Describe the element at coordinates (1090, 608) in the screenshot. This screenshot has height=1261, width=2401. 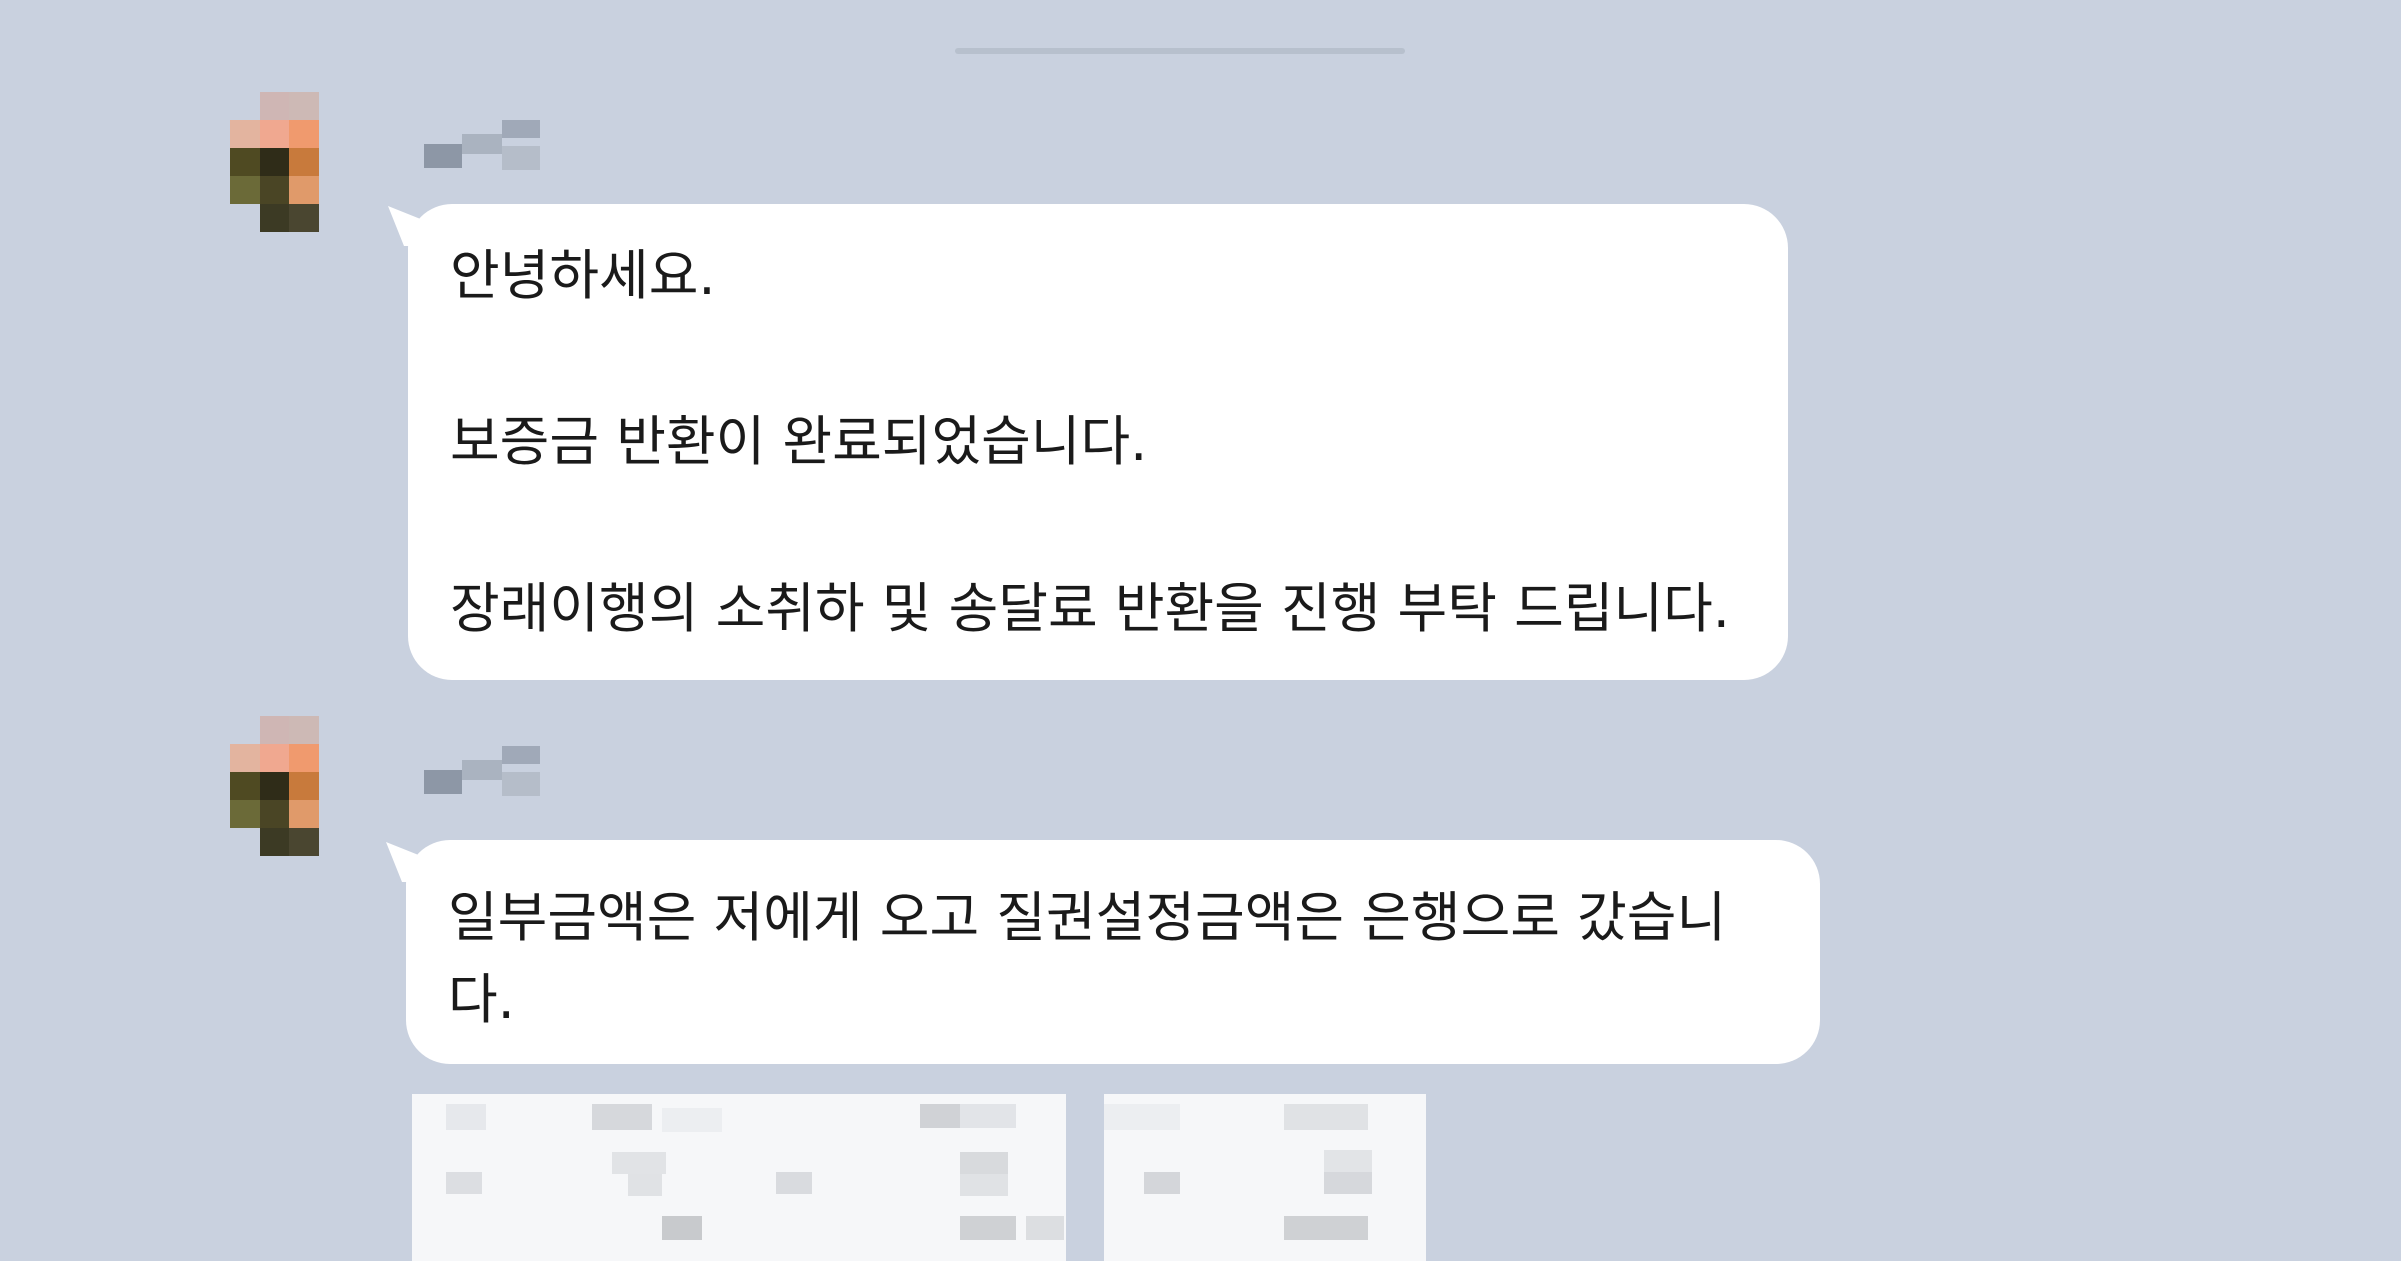
I see `message-text: 장래이행의 소취하 및 송달료 반환을 진행 부탁 드립니다.` at that location.